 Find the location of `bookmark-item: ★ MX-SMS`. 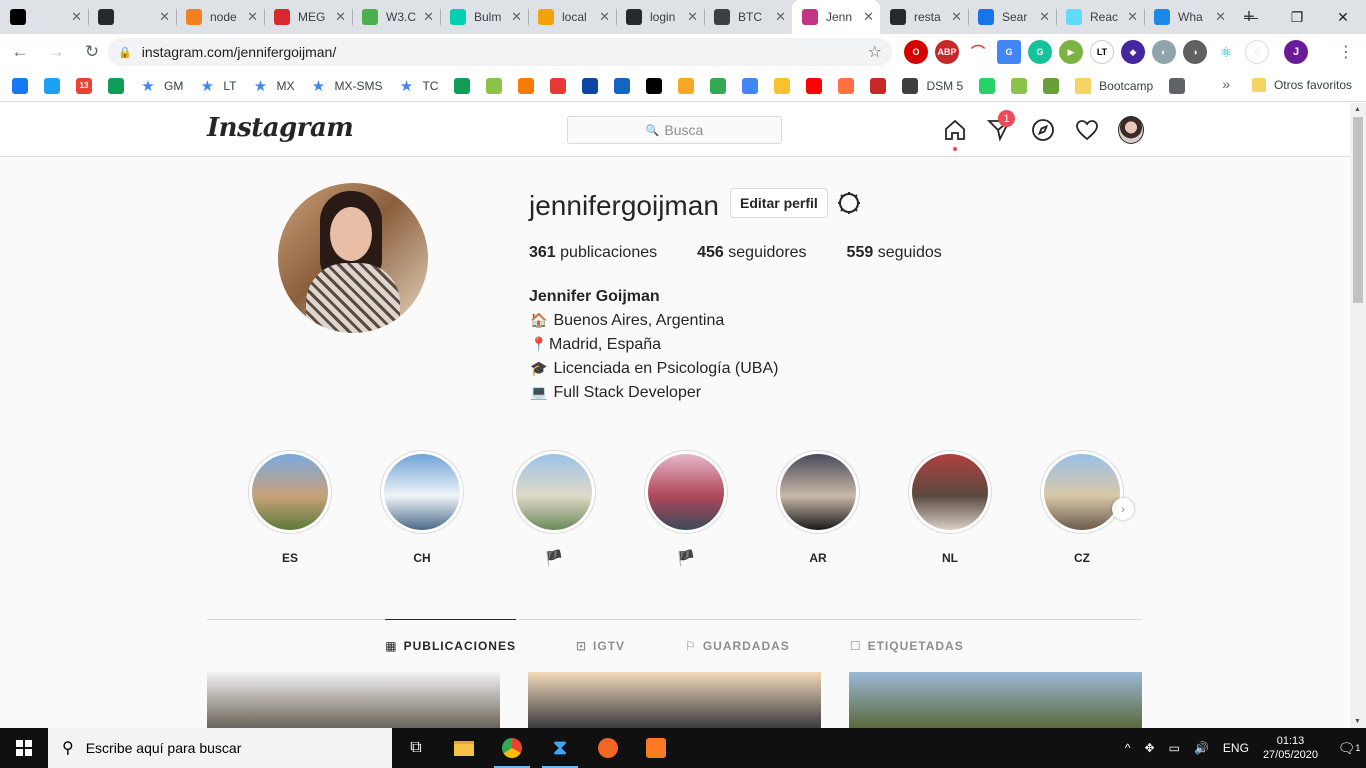

bookmark-item: ★ MX-SMS is located at coordinates (346, 86).